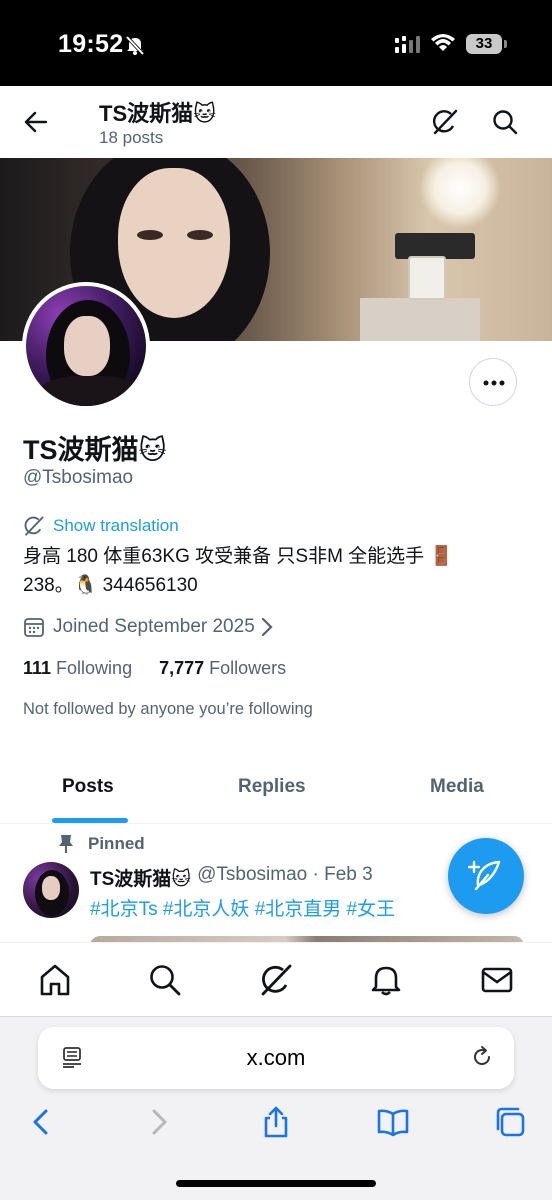 This screenshot has width=552, height=1200. I want to click on more-options-button, so click(493, 382).